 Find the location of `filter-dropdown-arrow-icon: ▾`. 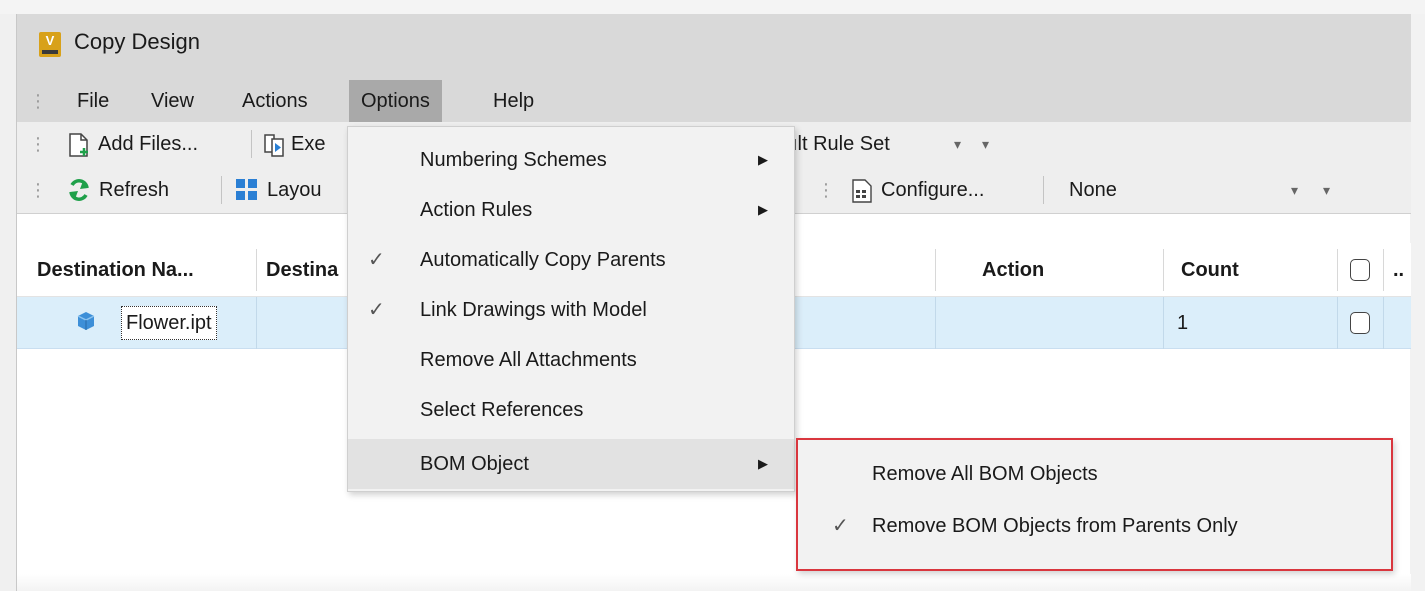

filter-dropdown-arrow-icon: ▾ is located at coordinates (1294, 190).